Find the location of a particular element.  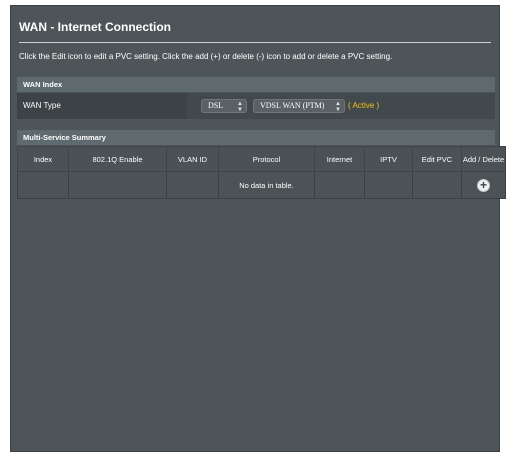

column-header-8021q-enable: 802.1Q Enable is located at coordinates (117, 159).